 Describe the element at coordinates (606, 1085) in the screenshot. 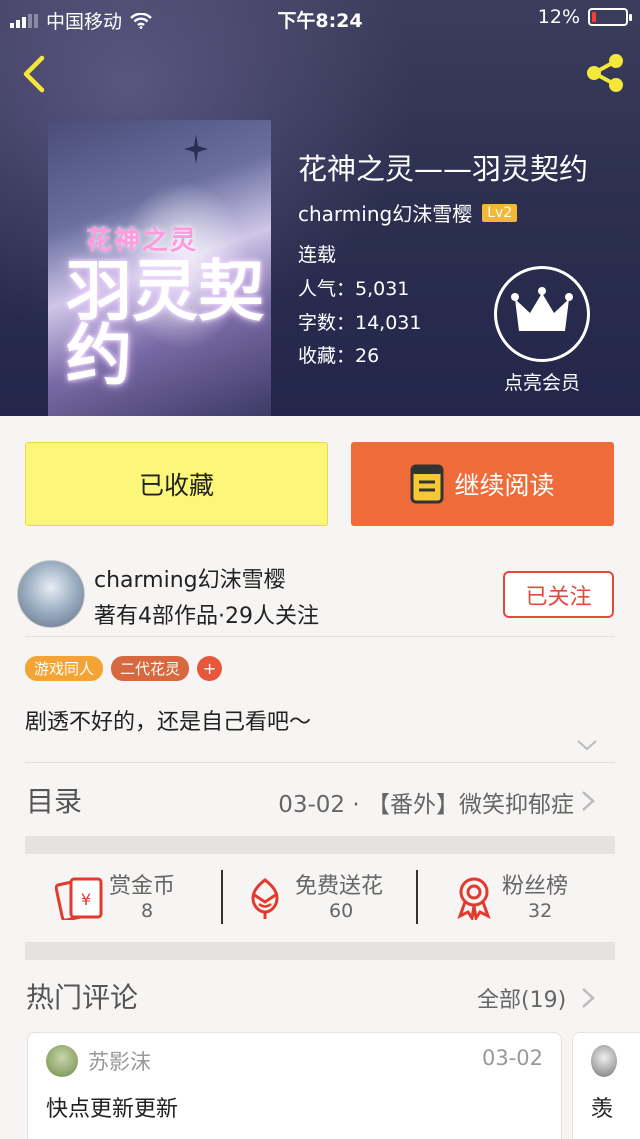

I see `comment-card: 羡` at that location.